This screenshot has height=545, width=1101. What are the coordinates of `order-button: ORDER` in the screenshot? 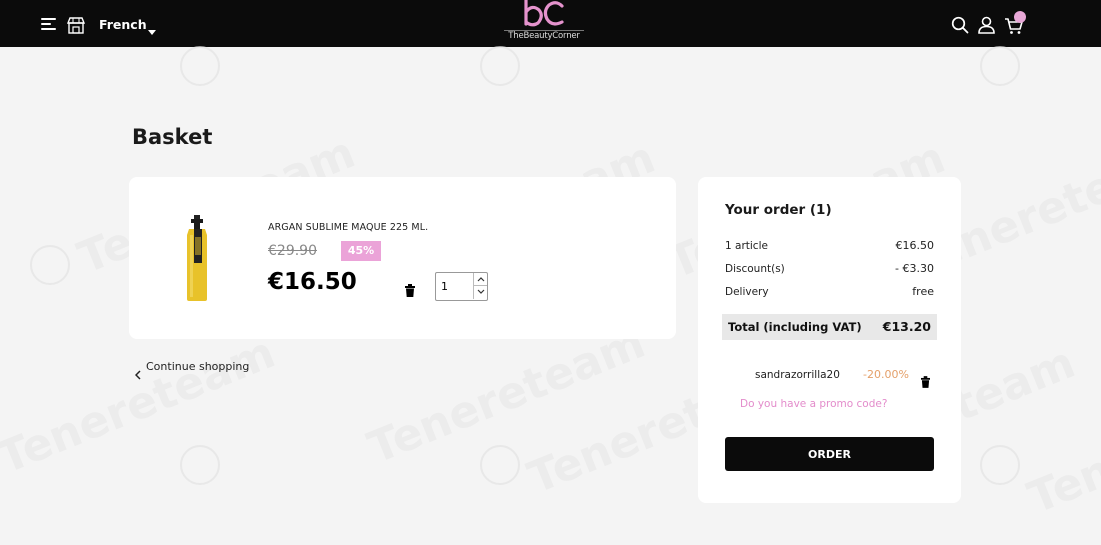 It's located at (829, 454).